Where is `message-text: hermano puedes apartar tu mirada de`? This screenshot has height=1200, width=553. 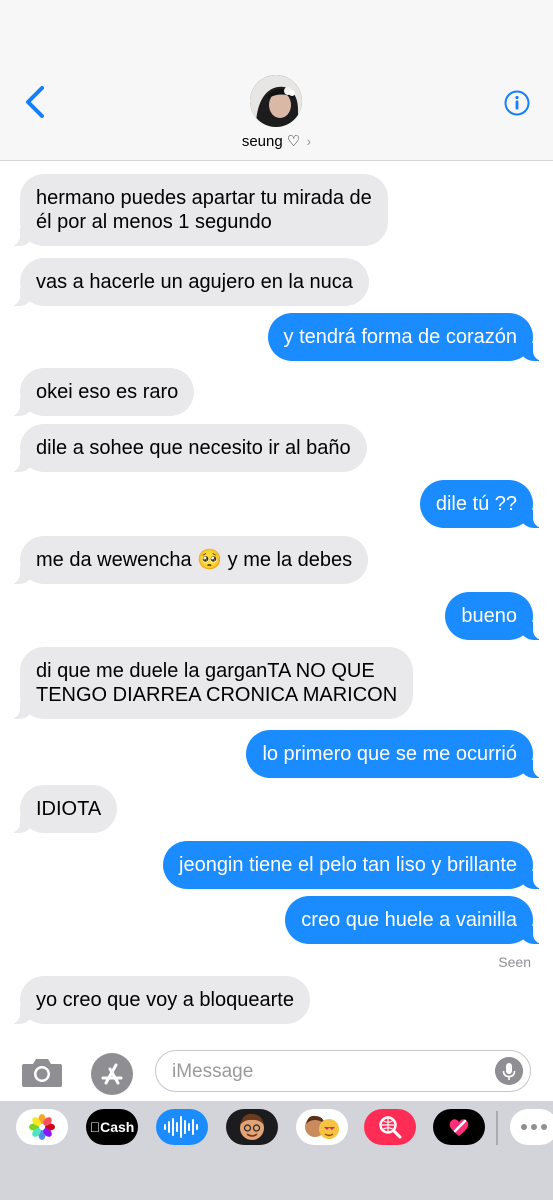 message-text: hermano puedes apartar tu mirada de is located at coordinates (204, 198).